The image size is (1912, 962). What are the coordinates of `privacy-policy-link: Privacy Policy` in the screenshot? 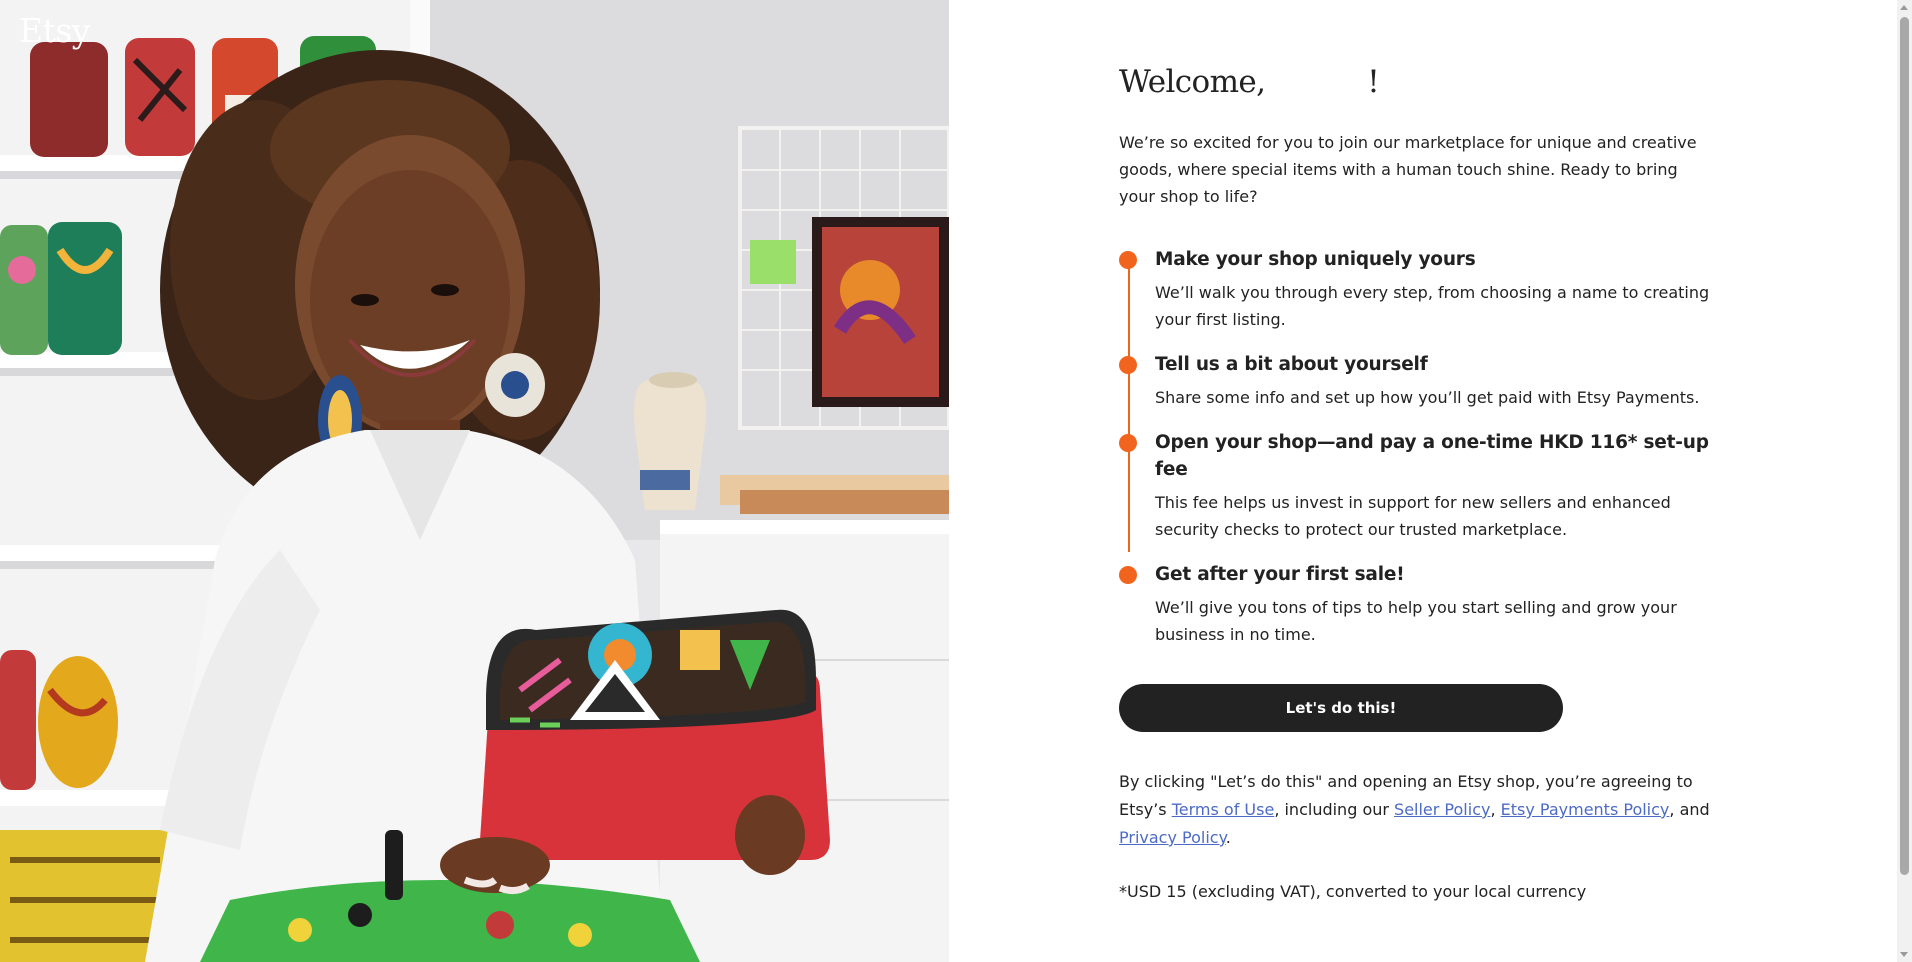 It's located at (1172, 837).